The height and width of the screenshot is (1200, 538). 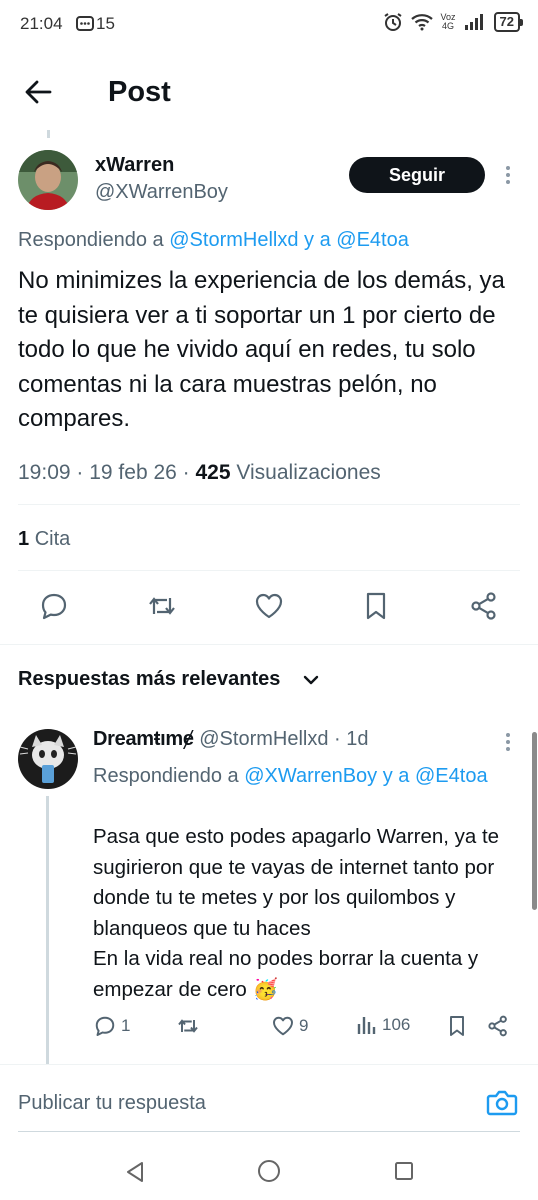 What do you see at coordinates (310, 776) in the screenshot?
I see `mention-link: @XWarrenBoy` at bounding box center [310, 776].